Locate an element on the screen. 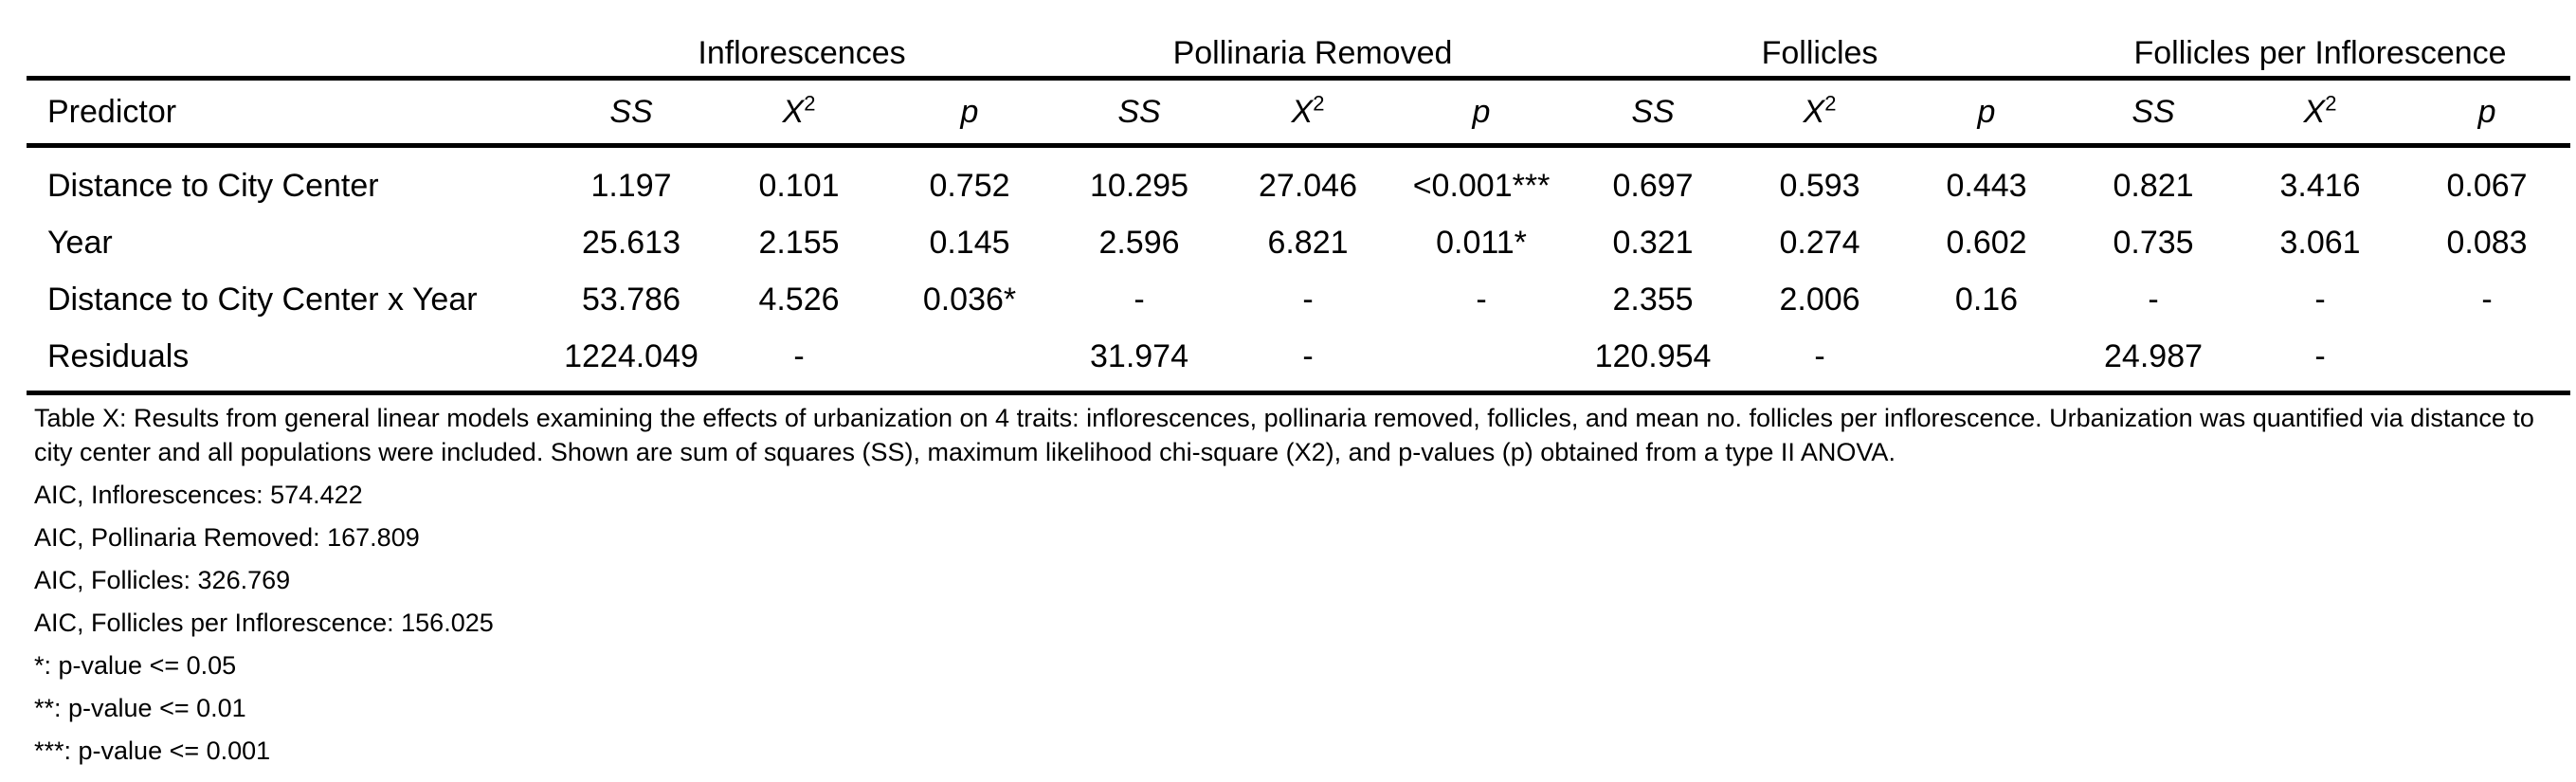  table-cell: 3.416 is located at coordinates (2320, 185).